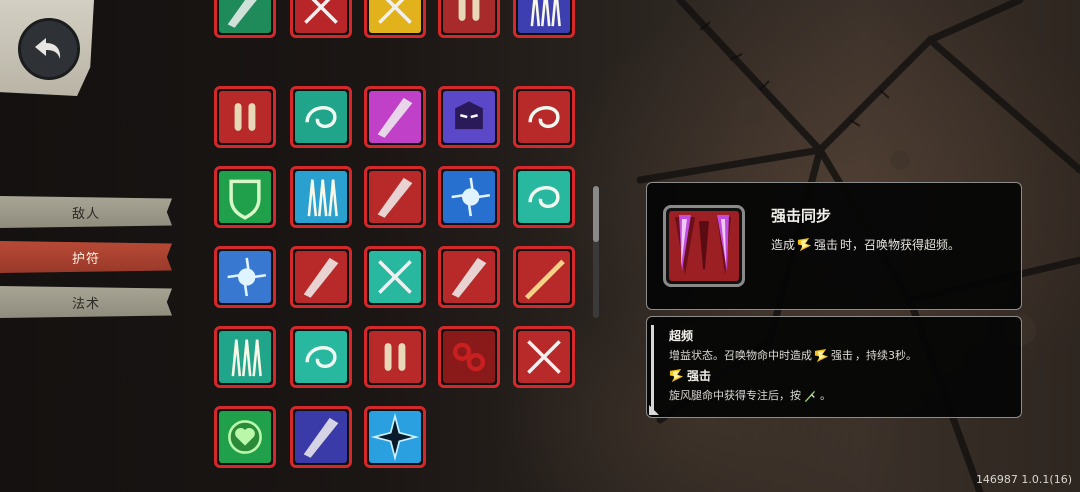 Image resolution: width=1080 pixels, height=492 pixels. Describe the element at coordinates (740, 355) in the screenshot. I see `keyword-overclock-desc-prefix: 增益状态。召唤物命中时造成` at that location.